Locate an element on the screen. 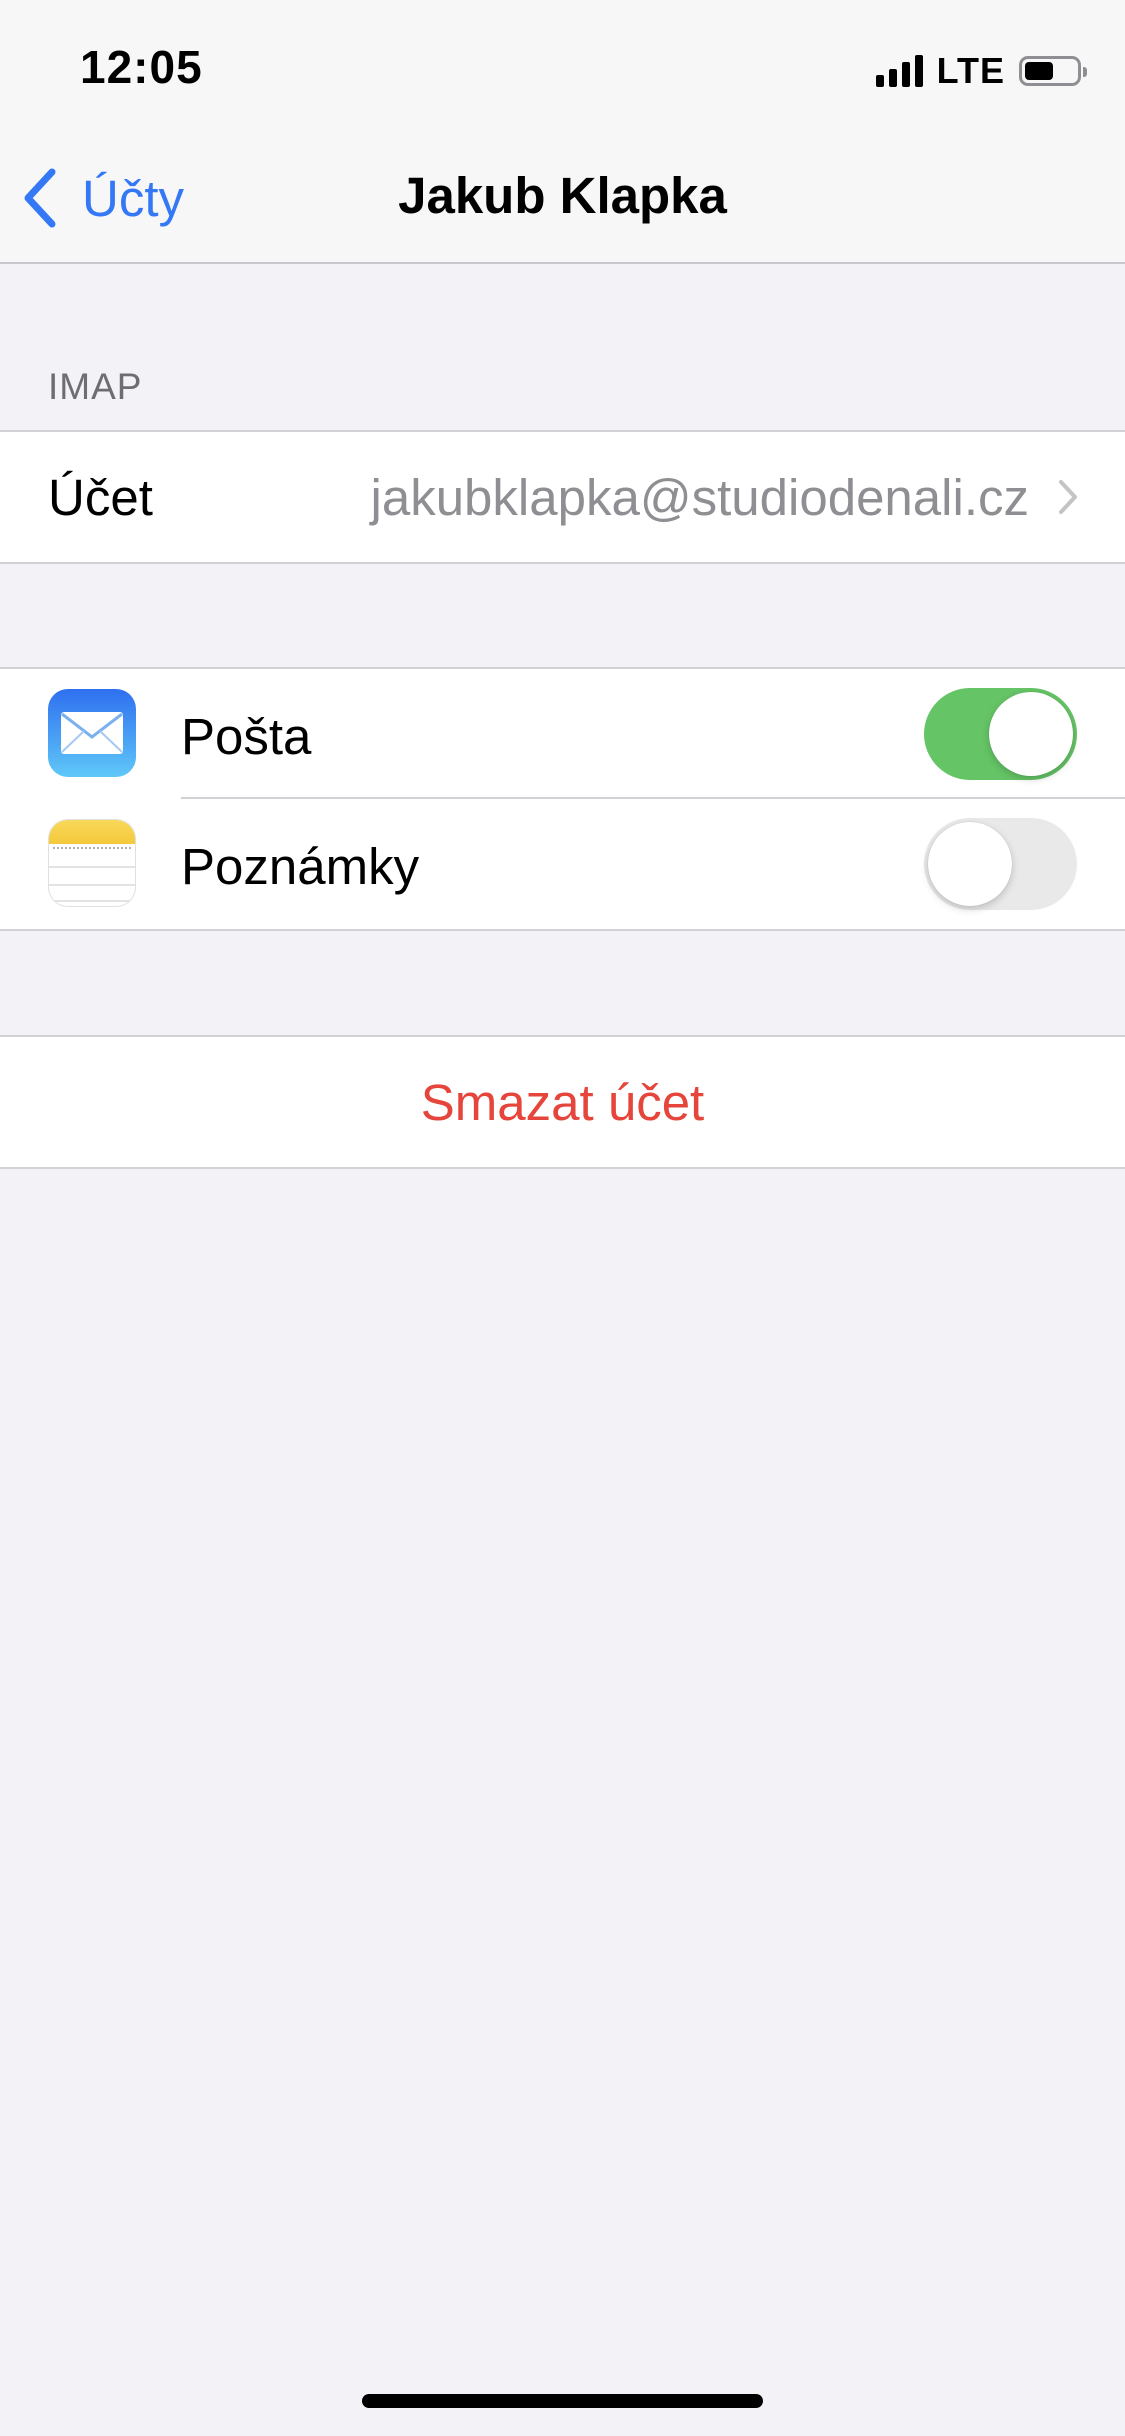 The image size is (1125, 2436). mail-toggle is located at coordinates (1000, 734).